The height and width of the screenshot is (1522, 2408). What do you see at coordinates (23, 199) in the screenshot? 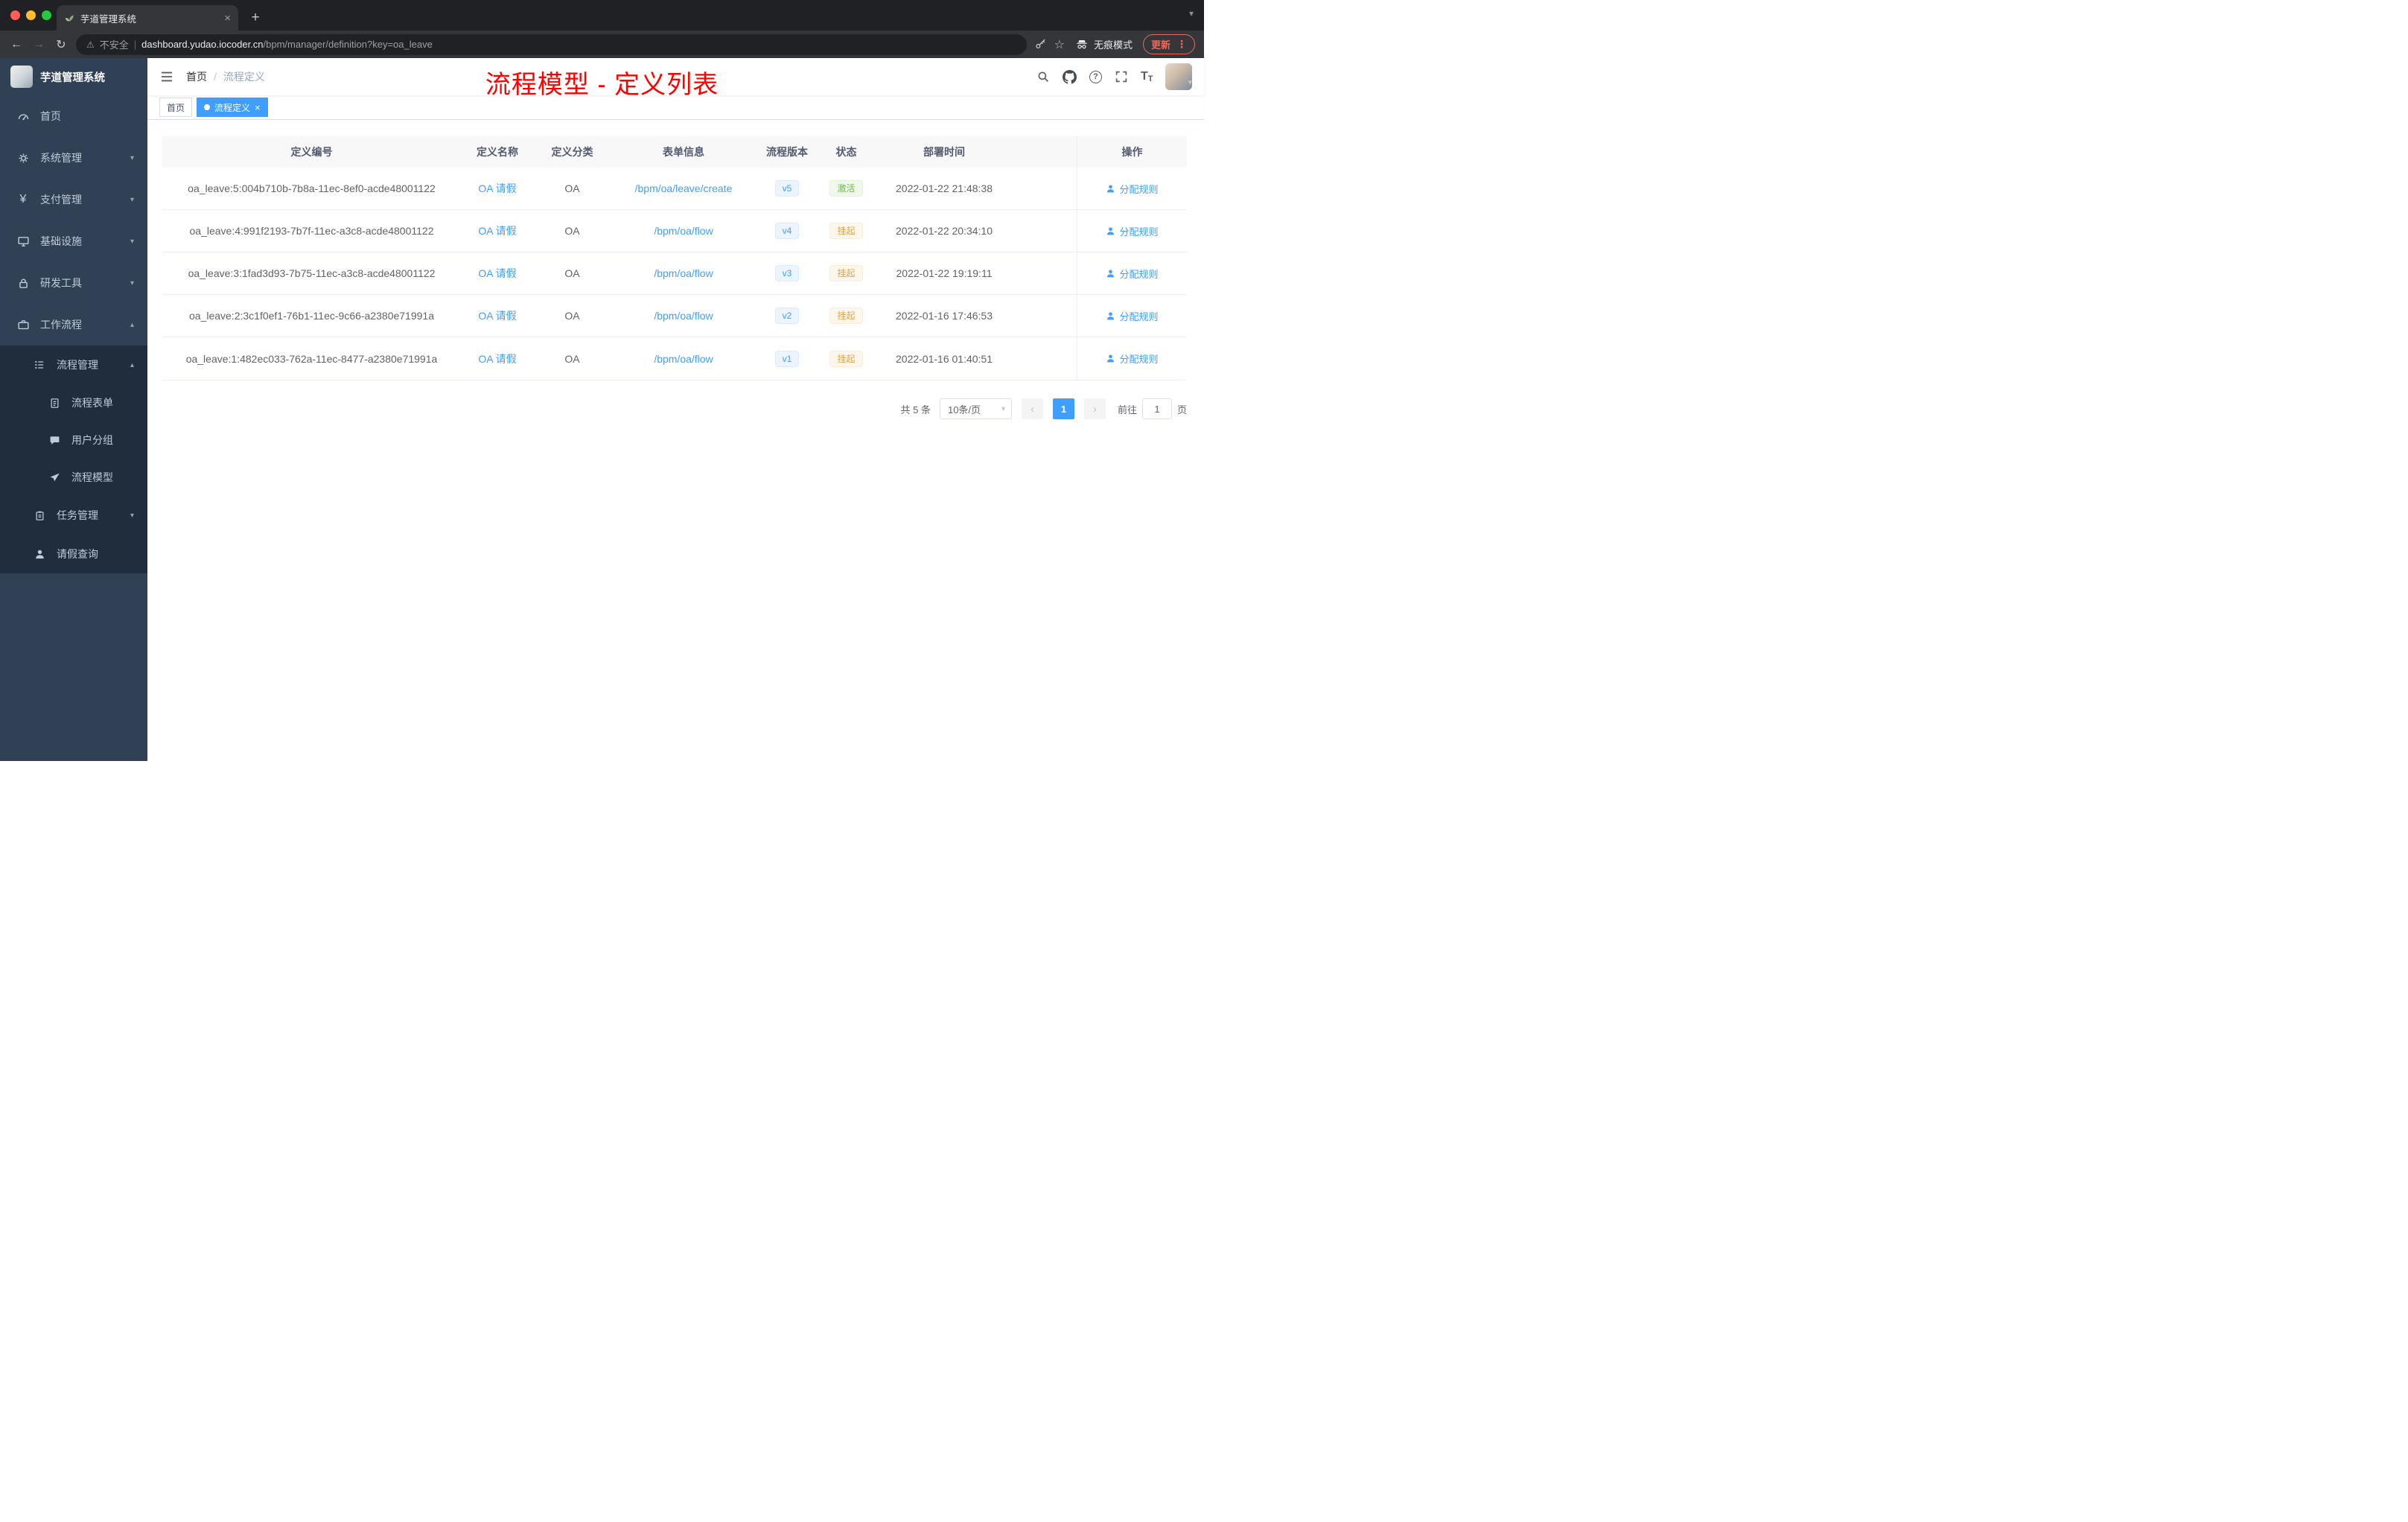
I see `yen-icon: ¥` at bounding box center [23, 199].